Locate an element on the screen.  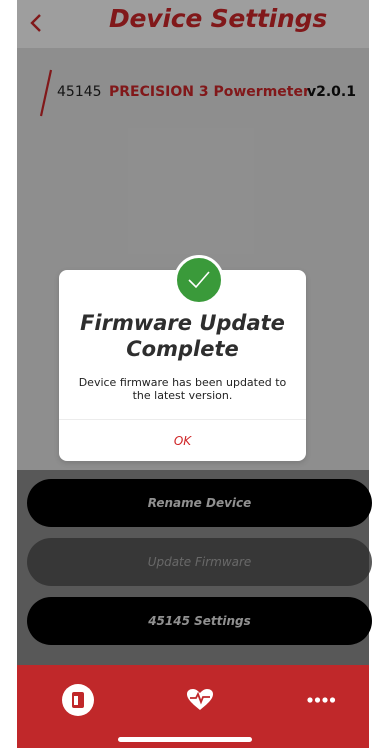
more-icon is located at coordinates (321, 700).